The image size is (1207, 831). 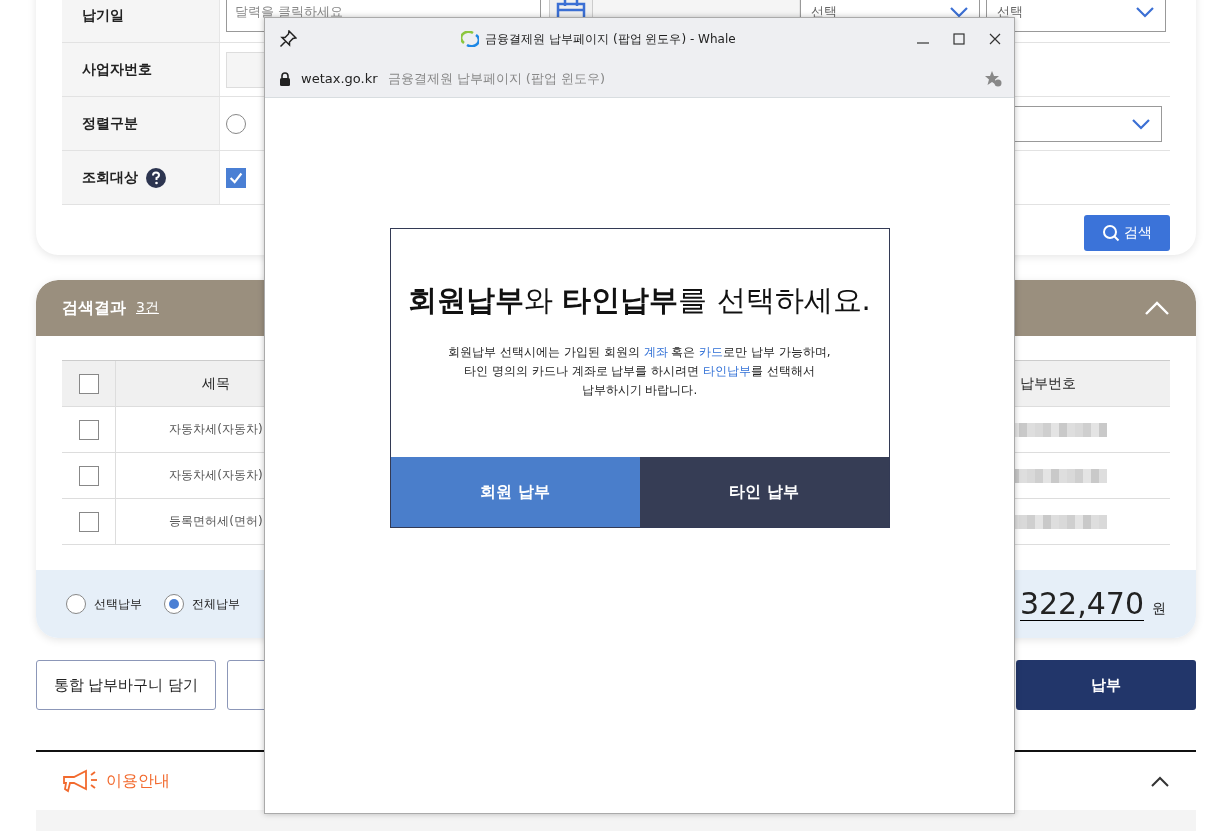 I want to click on column-header: 세목, so click(x=216, y=383).